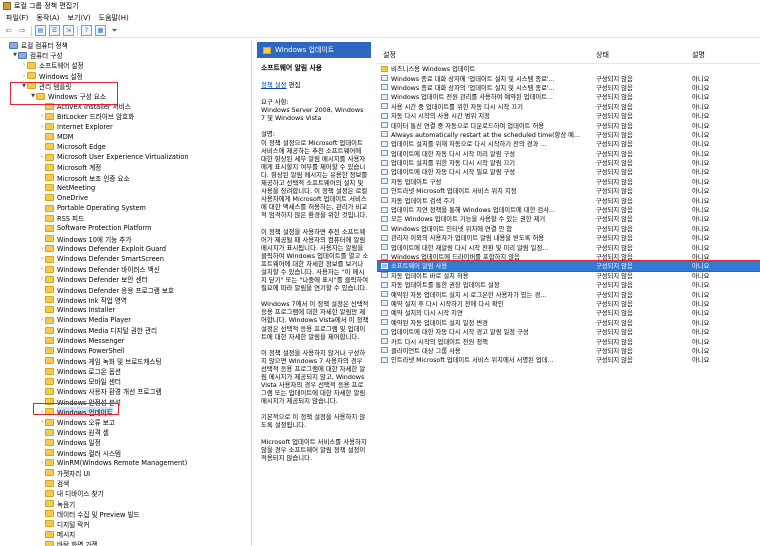 This screenshot has width=760, height=546. What do you see at coordinates (125, 503) in the screenshot?
I see `tree-node: 녹음기` at bounding box center [125, 503].